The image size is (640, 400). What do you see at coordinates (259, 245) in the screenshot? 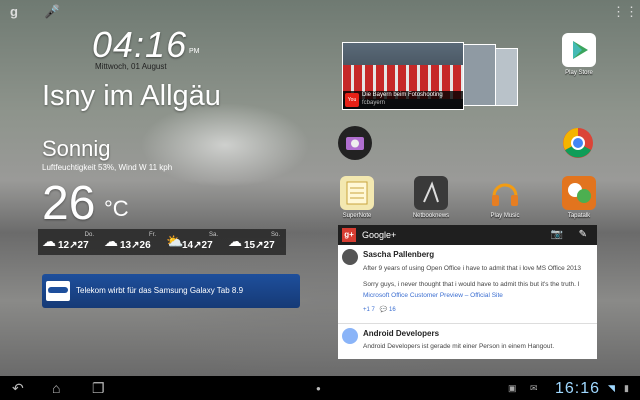
I see `forecast-range: 15↗27` at bounding box center [259, 245].